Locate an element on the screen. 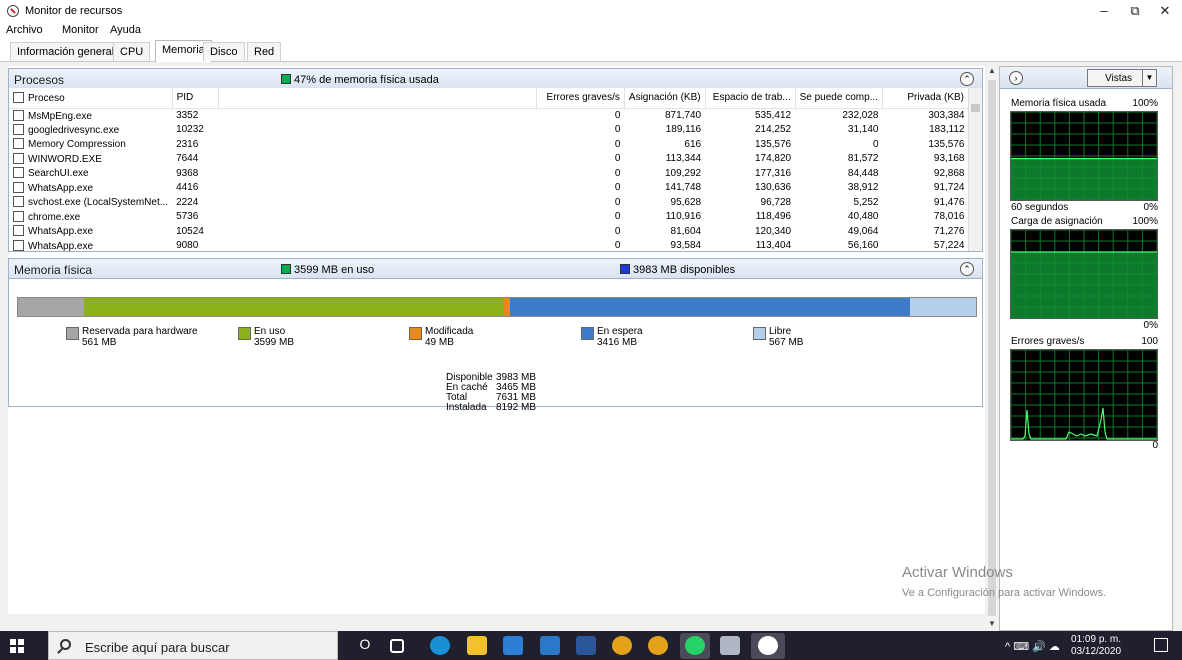 The image size is (1182, 660). physical-memory-fill is located at coordinates (1084, 179).